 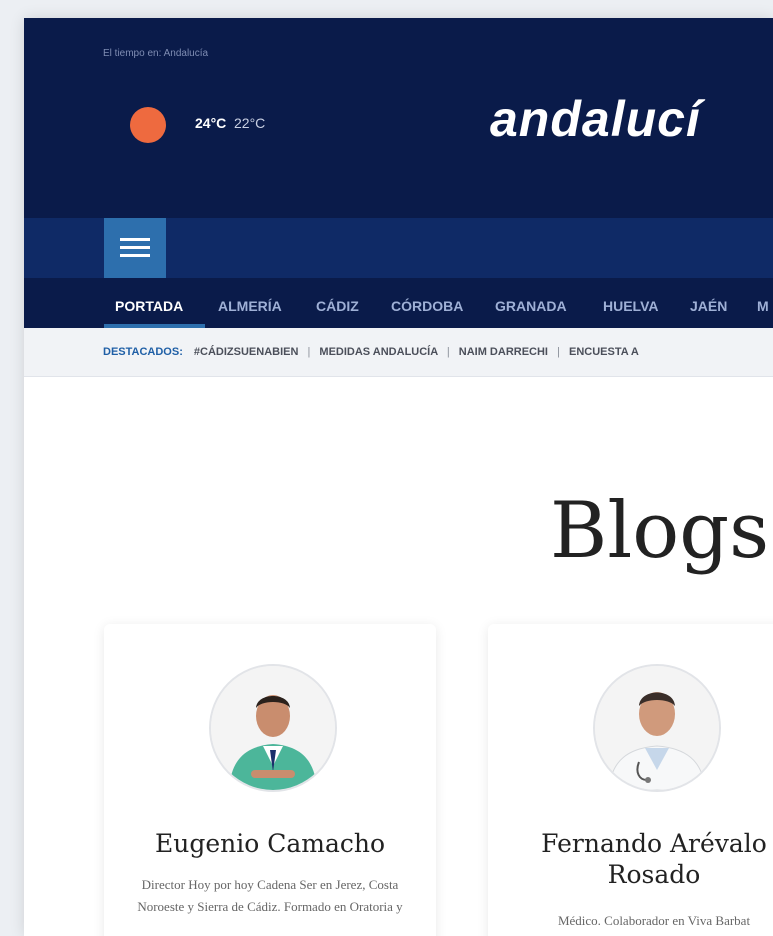 What do you see at coordinates (143, 352) in the screenshot?
I see `featured-label: DESTACADOS:` at bounding box center [143, 352].